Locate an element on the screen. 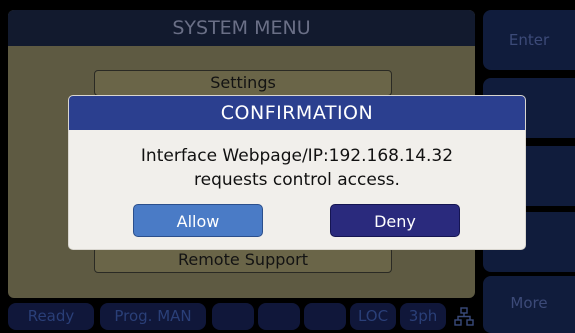 The width and height of the screenshot is (575, 333). status-bar: Ready Prog. MAN LOC 3ph is located at coordinates (241, 317).